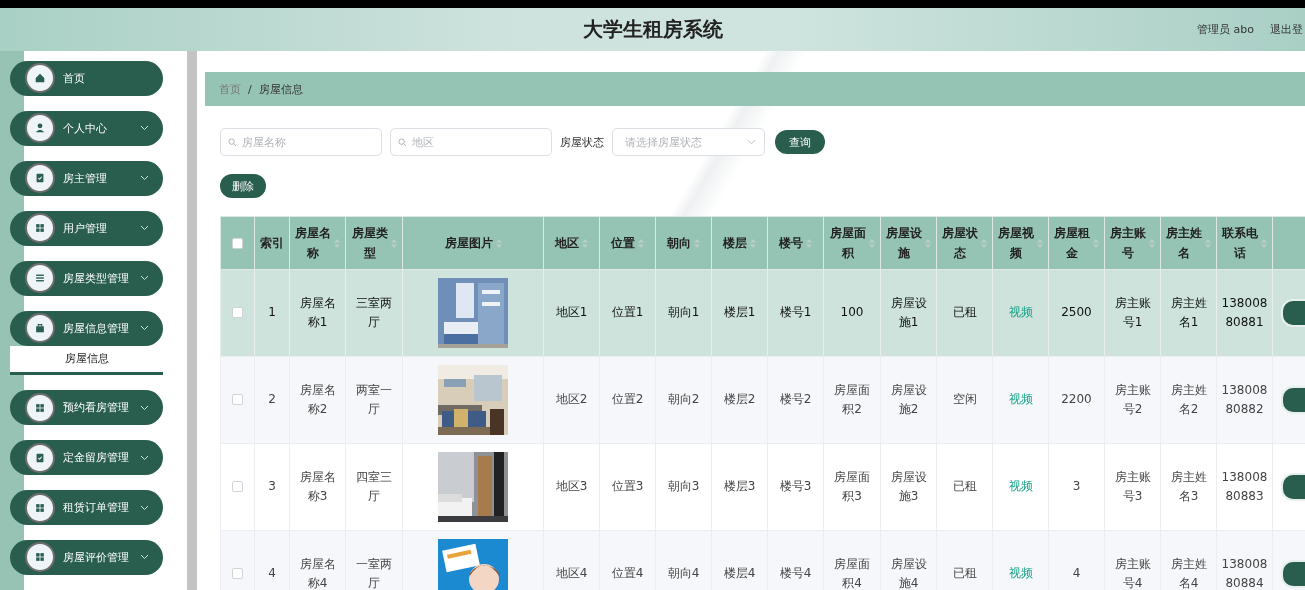  I want to click on table-cell: 三室两厅, so click(374, 312).